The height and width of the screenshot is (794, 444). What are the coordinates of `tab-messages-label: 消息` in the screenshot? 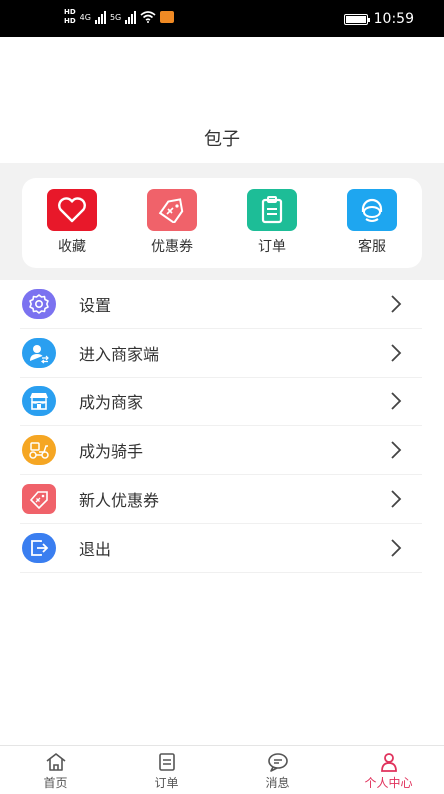 It's located at (277, 783).